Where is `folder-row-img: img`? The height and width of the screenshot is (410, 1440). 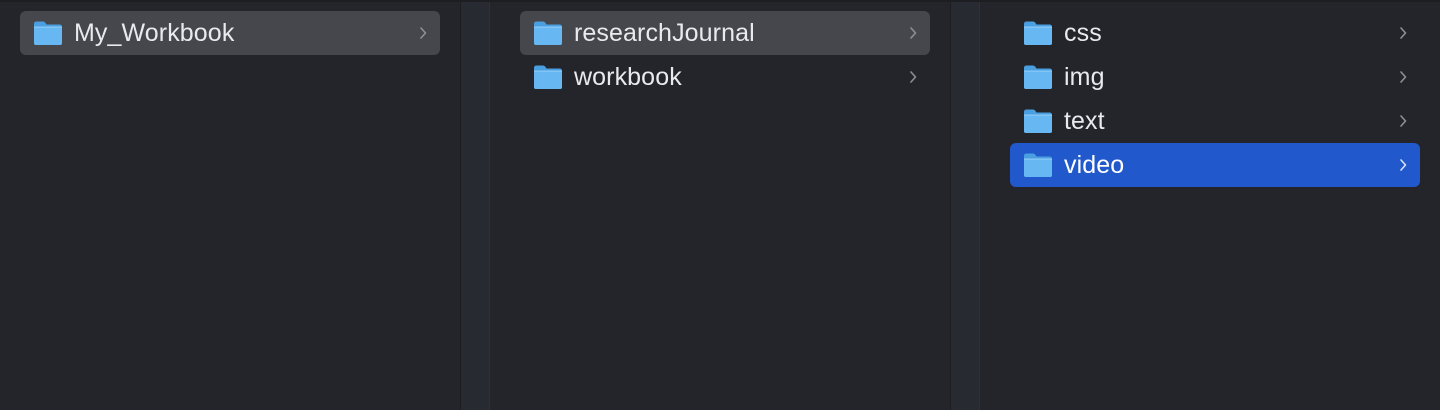 folder-row-img: img is located at coordinates (1215, 77).